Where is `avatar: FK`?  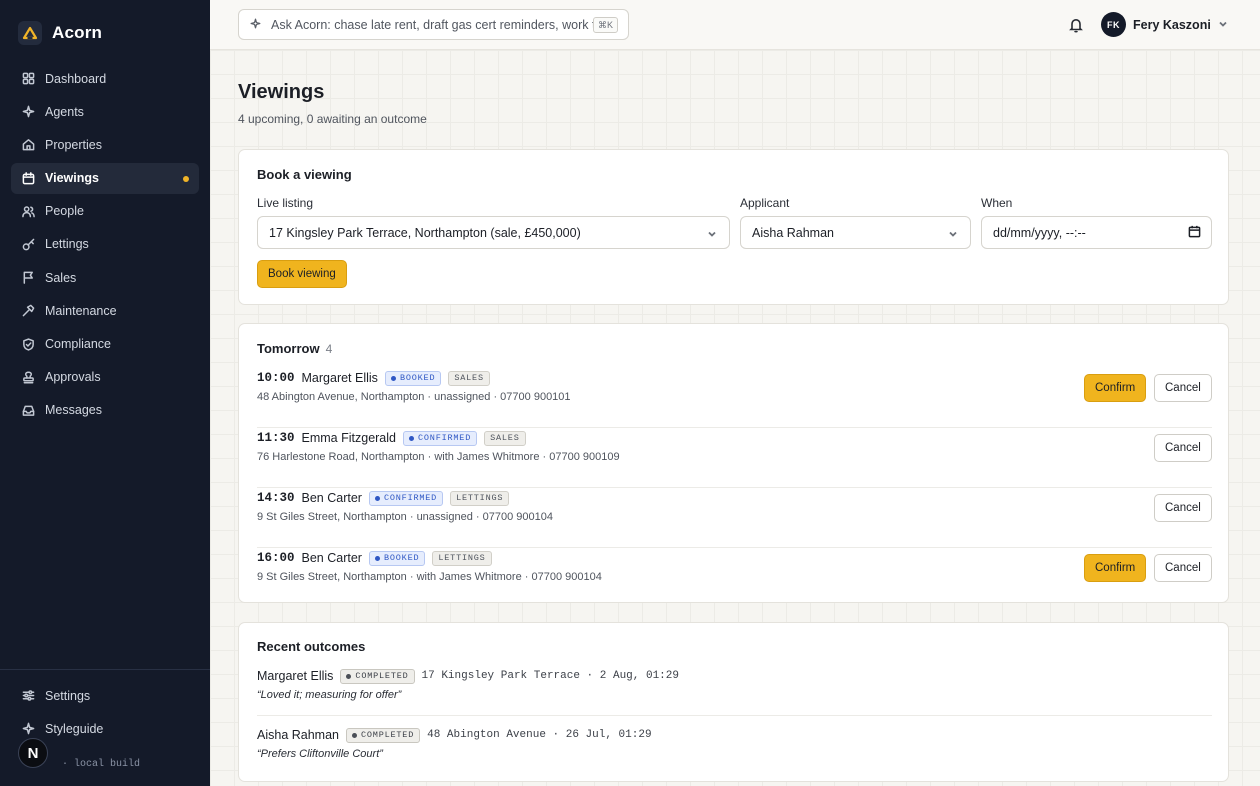
avatar: FK is located at coordinates (1113, 24).